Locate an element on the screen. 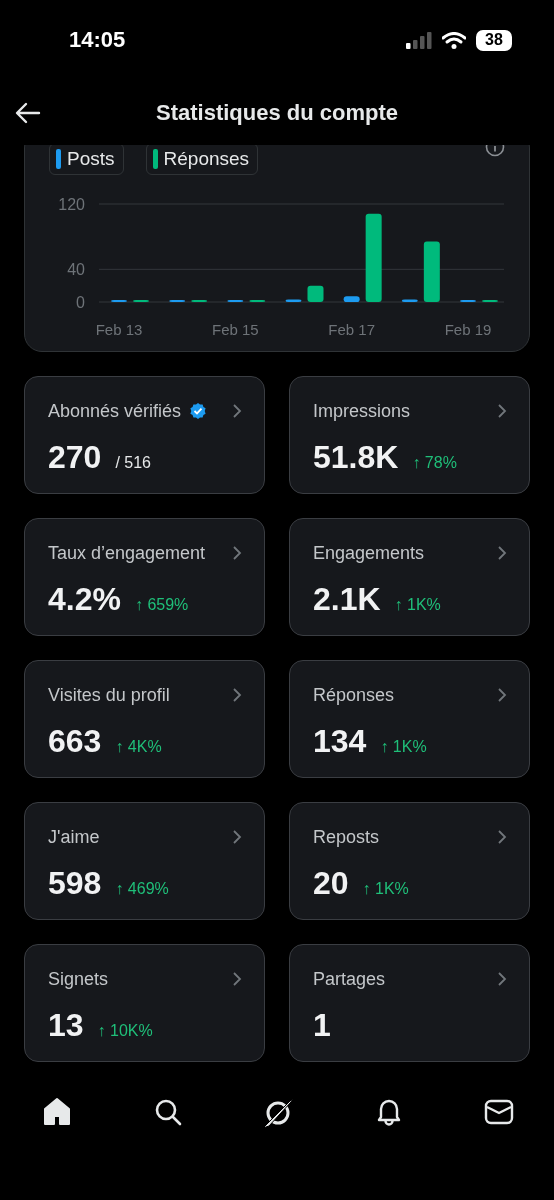  x-axis-label: Feb 17 is located at coordinates (351, 329).